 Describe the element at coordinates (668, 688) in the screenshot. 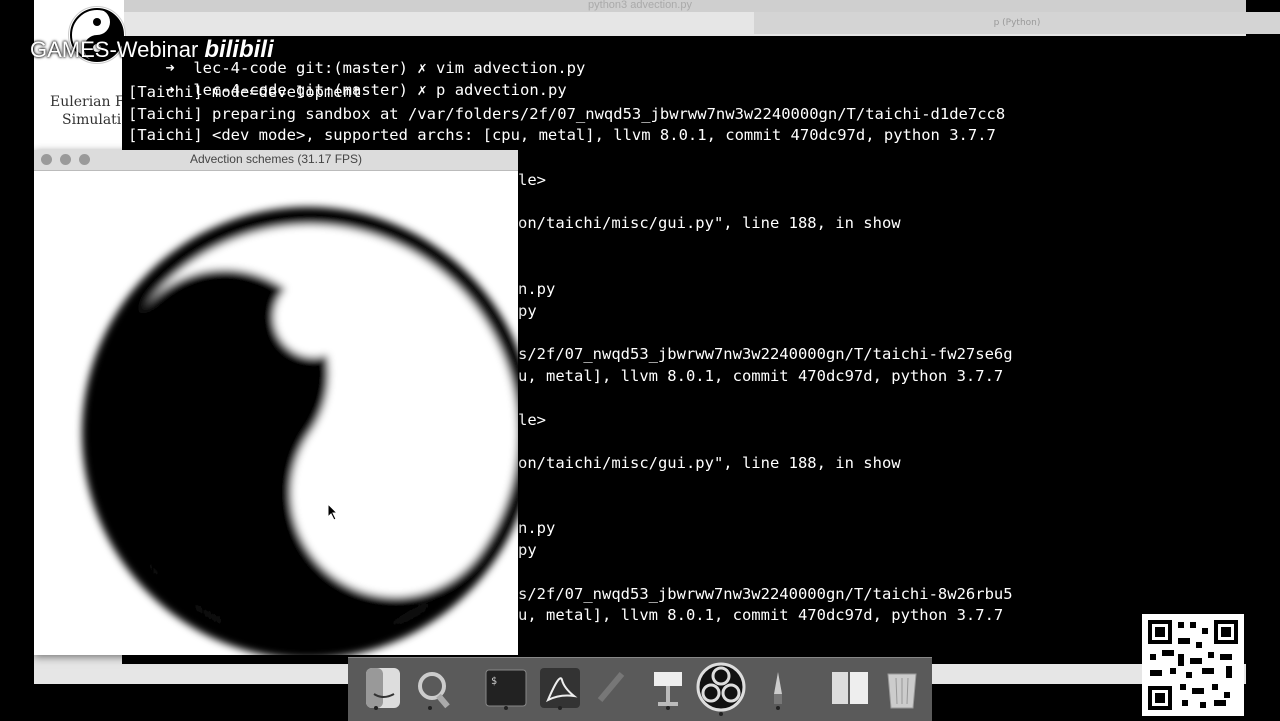

I see `keynote-icon` at that location.